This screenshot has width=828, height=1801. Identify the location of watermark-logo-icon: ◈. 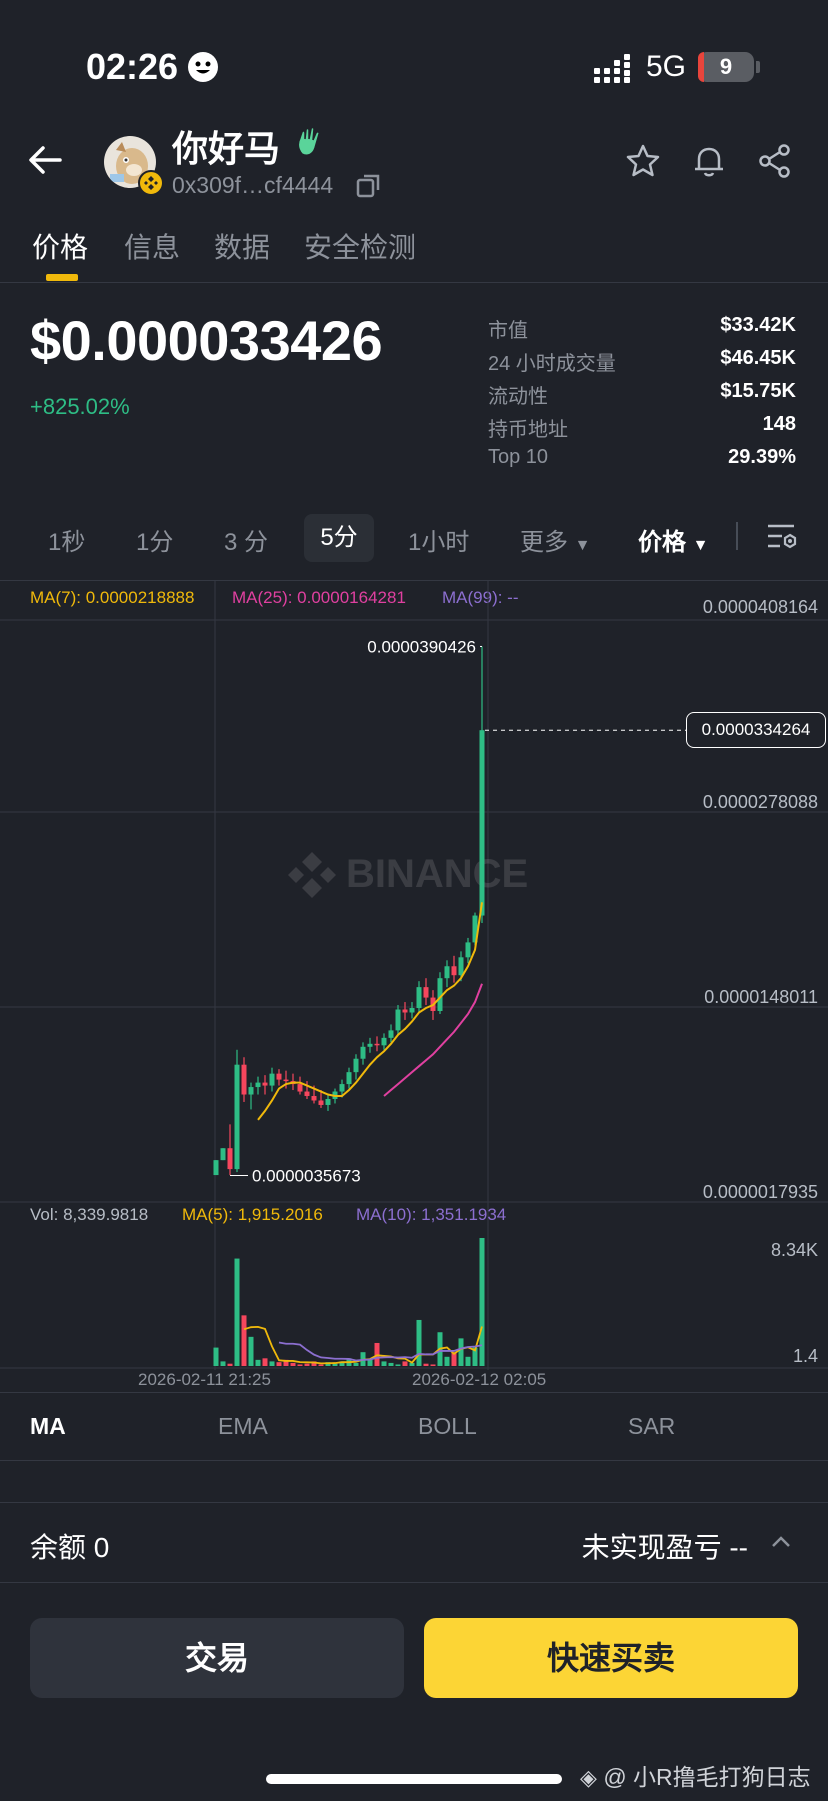
(588, 1777).